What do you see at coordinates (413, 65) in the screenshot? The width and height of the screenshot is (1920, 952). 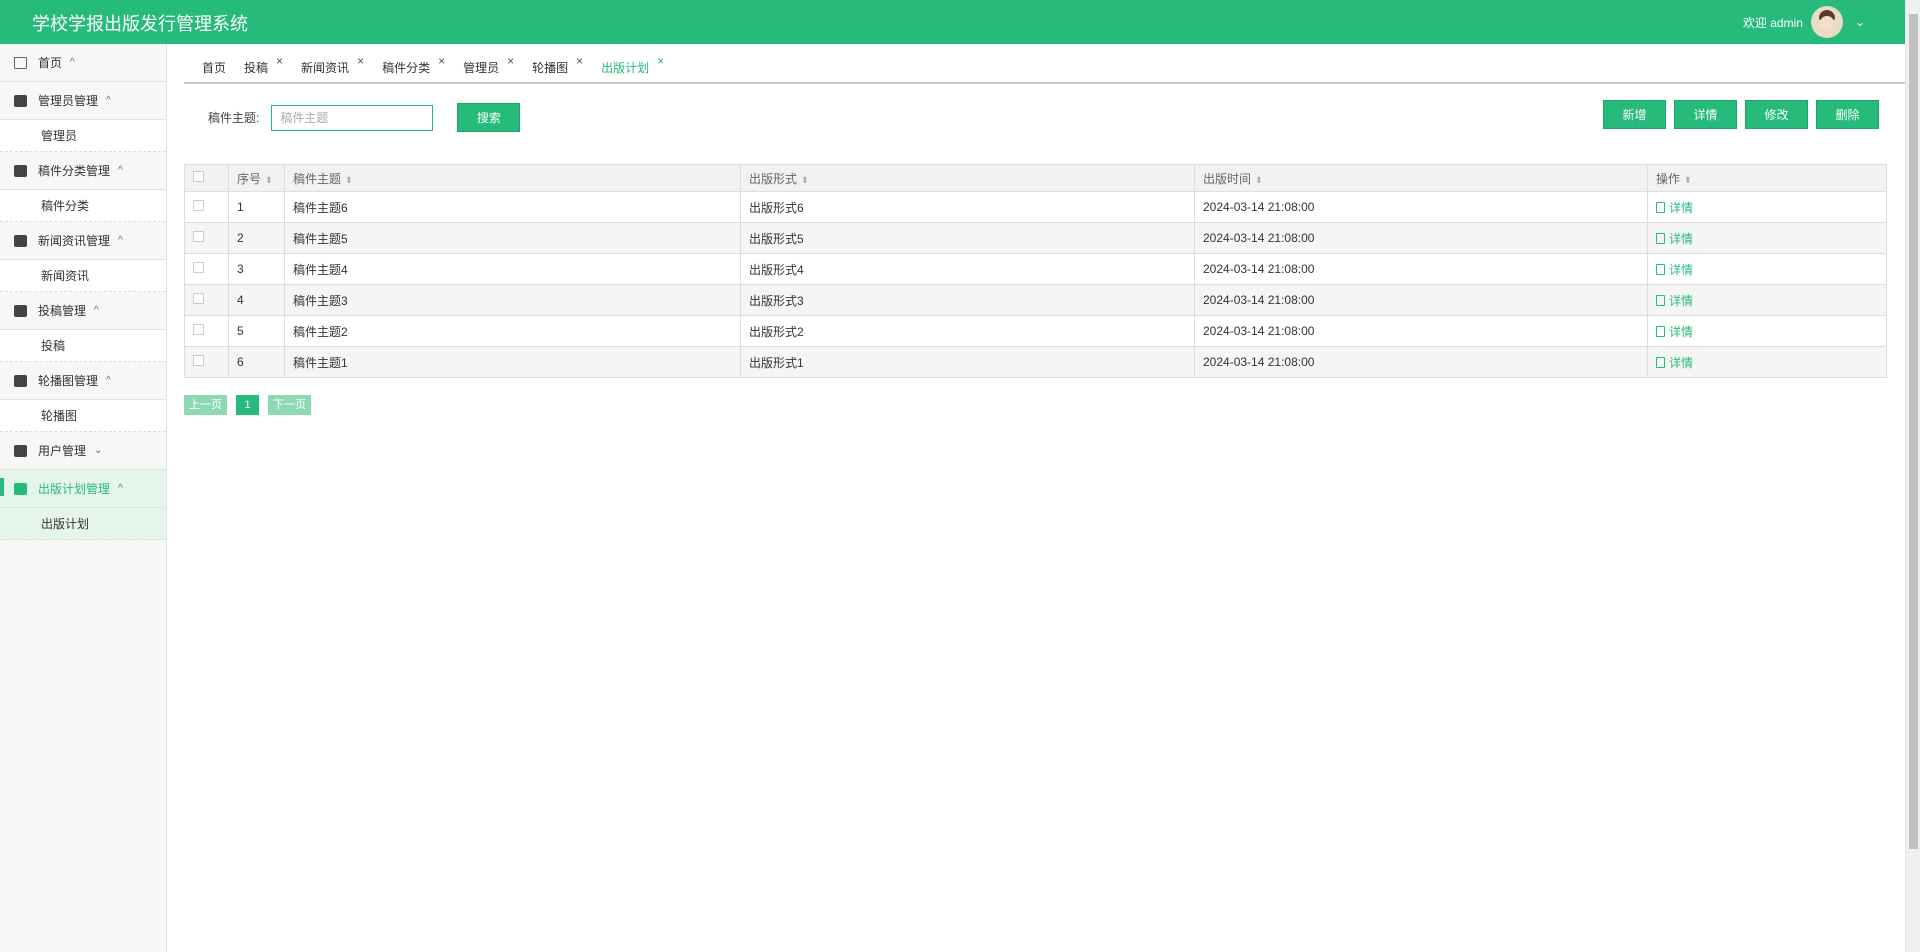 I see `tab: 稿件分类 ×` at bounding box center [413, 65].